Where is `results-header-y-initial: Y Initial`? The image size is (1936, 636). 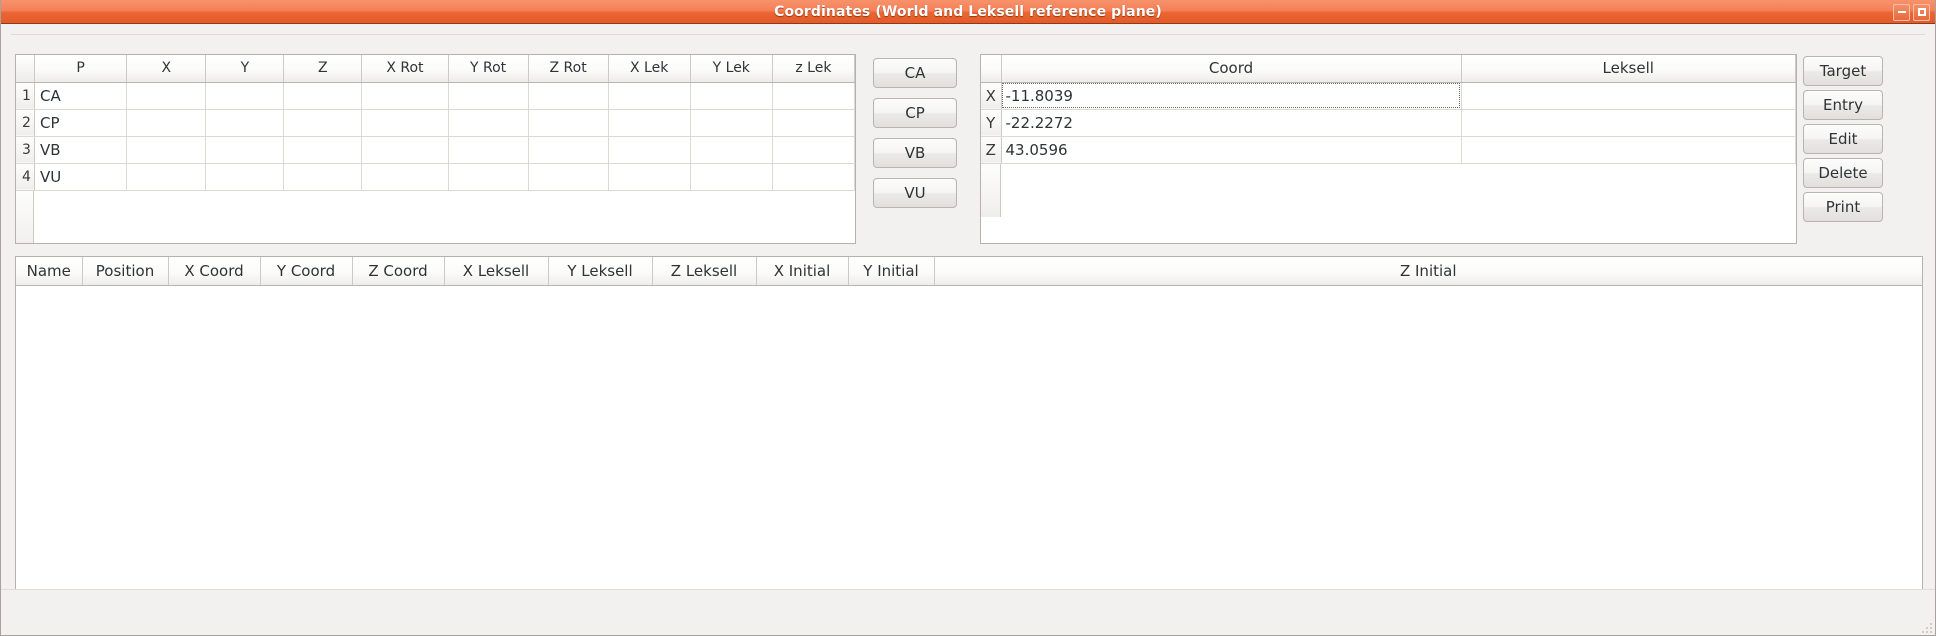
results-header-y-initial: Y Initial is located at coordinates (891, 271).